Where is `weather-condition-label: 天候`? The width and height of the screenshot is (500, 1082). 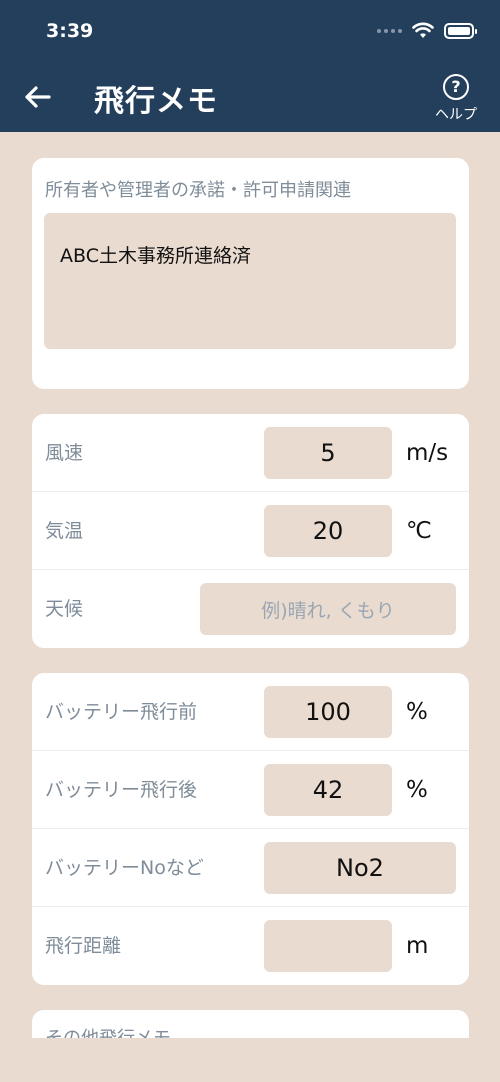
weather-condition-label: 天候 is located at coordinates (64, 609).